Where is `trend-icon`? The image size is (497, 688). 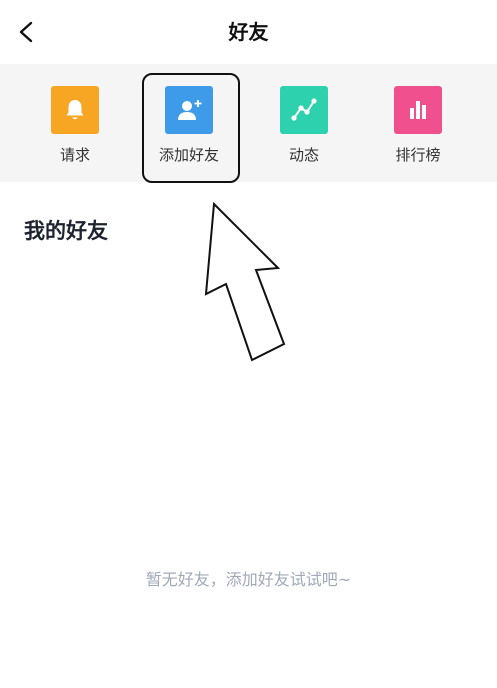
trend-icon is located at coordinates (304, 109).